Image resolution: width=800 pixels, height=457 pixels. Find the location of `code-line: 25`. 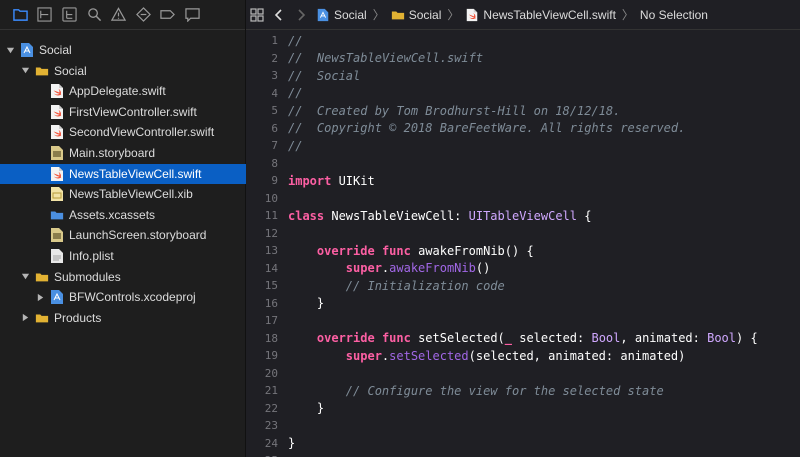

code-line: 25 is located at coordinates (523, 454).